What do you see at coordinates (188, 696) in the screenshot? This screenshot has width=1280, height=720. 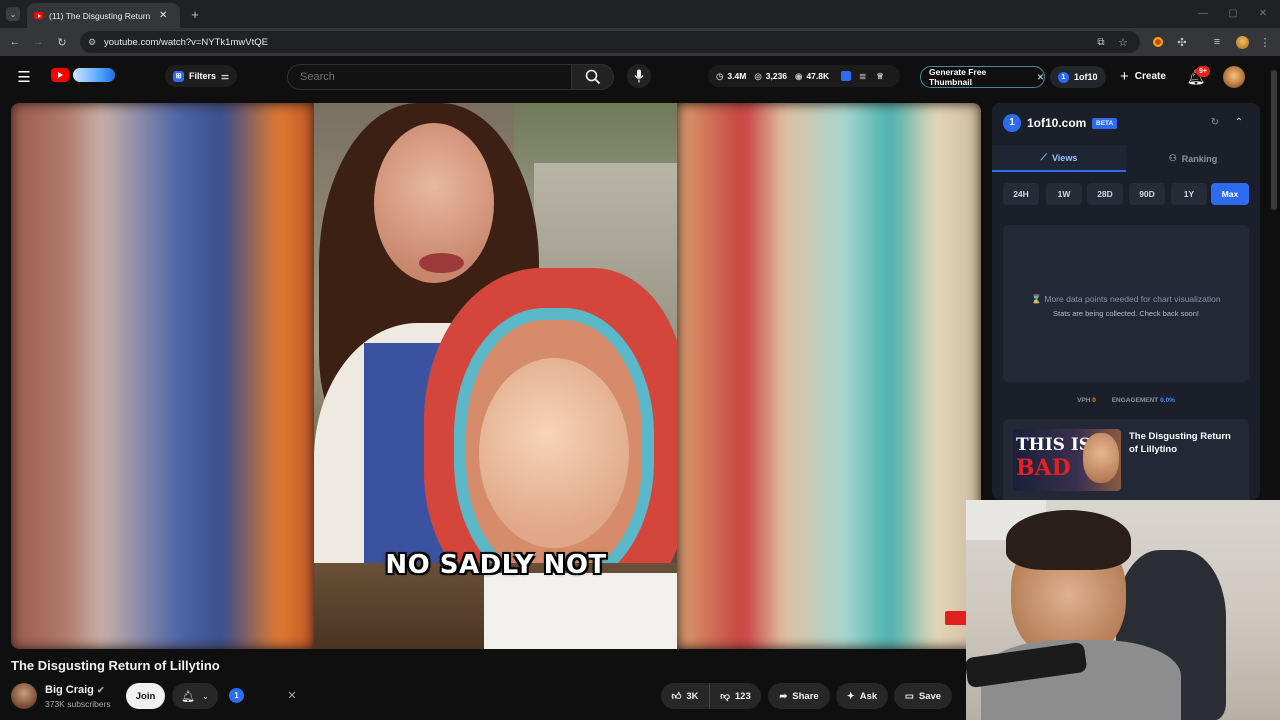 I see `bell-outline-icon: 🔔︎` at bounding box center [188, 696].